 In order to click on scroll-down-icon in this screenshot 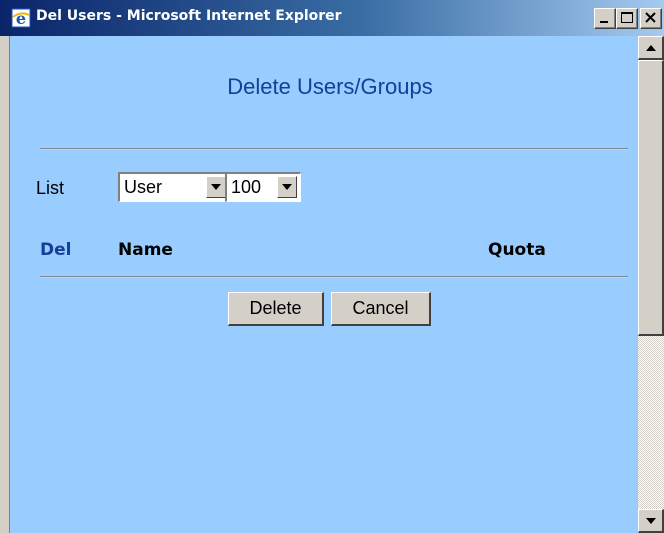, I will do `click(651, 521)`.